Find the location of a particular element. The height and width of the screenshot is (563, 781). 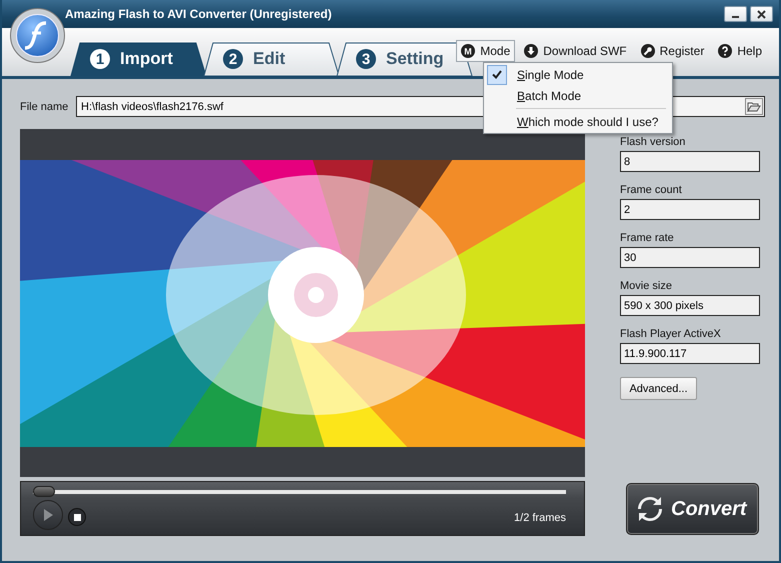

field-label: File name is located at coordinates (44, 106).